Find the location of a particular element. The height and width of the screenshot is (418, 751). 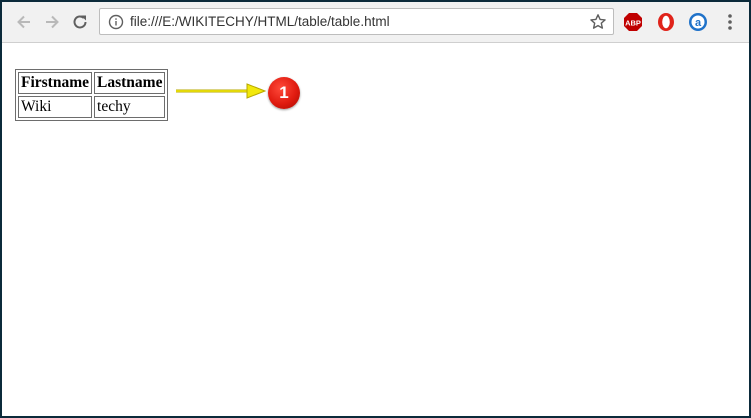

table-header-row: Firstname Lastname is located at coordinates (92, 83).